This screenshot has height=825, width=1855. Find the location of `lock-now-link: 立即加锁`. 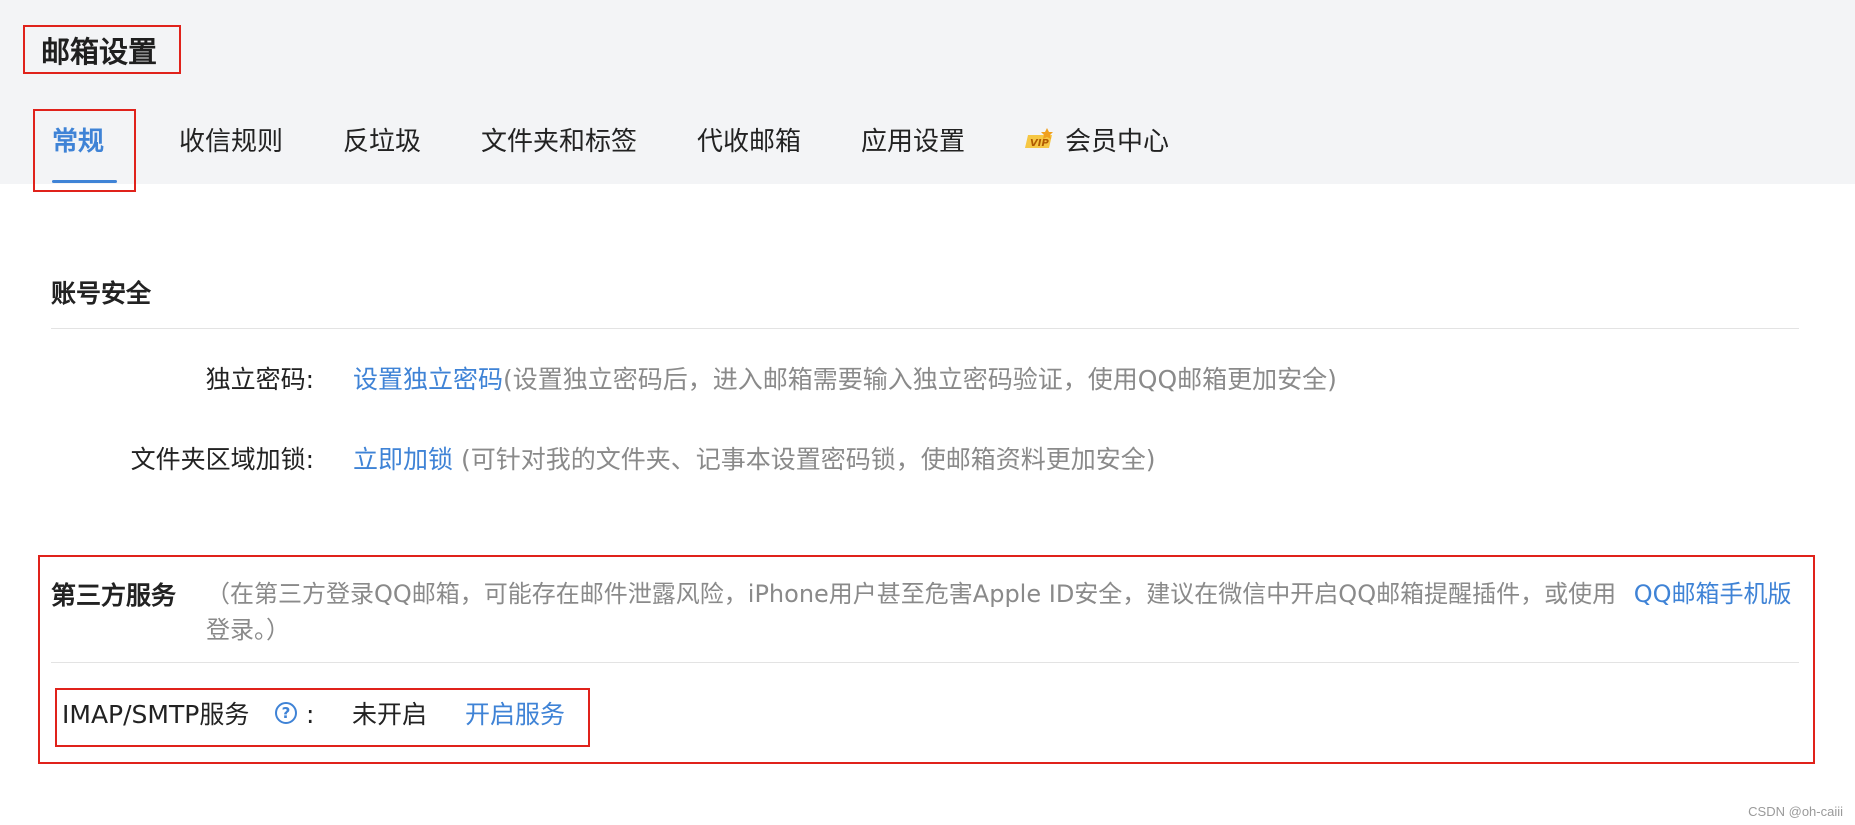

lock-now-link: 立即加锁 is located at coordinates (403, 459).